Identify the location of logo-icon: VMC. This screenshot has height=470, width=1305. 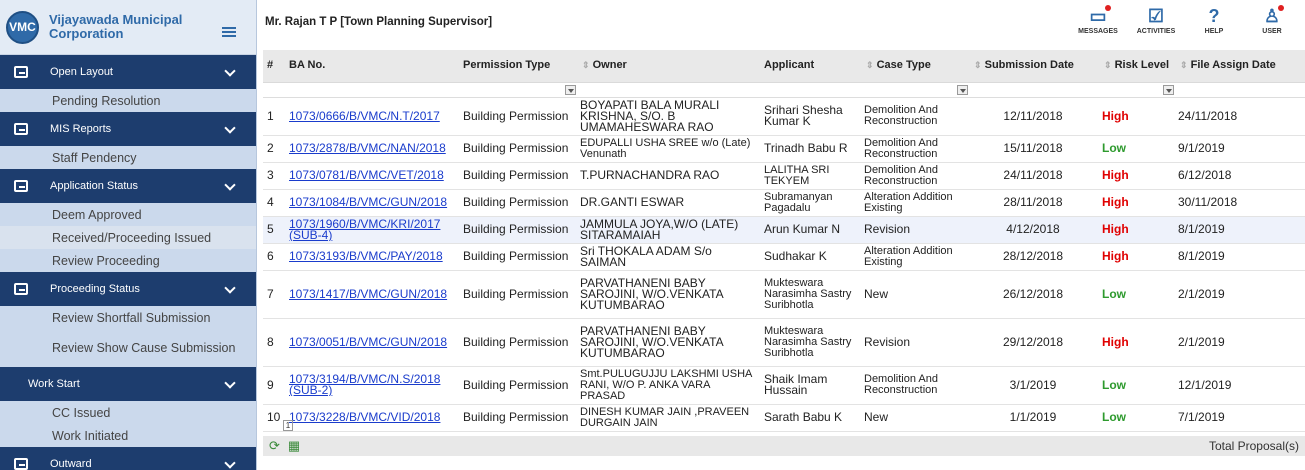
(22, 27).